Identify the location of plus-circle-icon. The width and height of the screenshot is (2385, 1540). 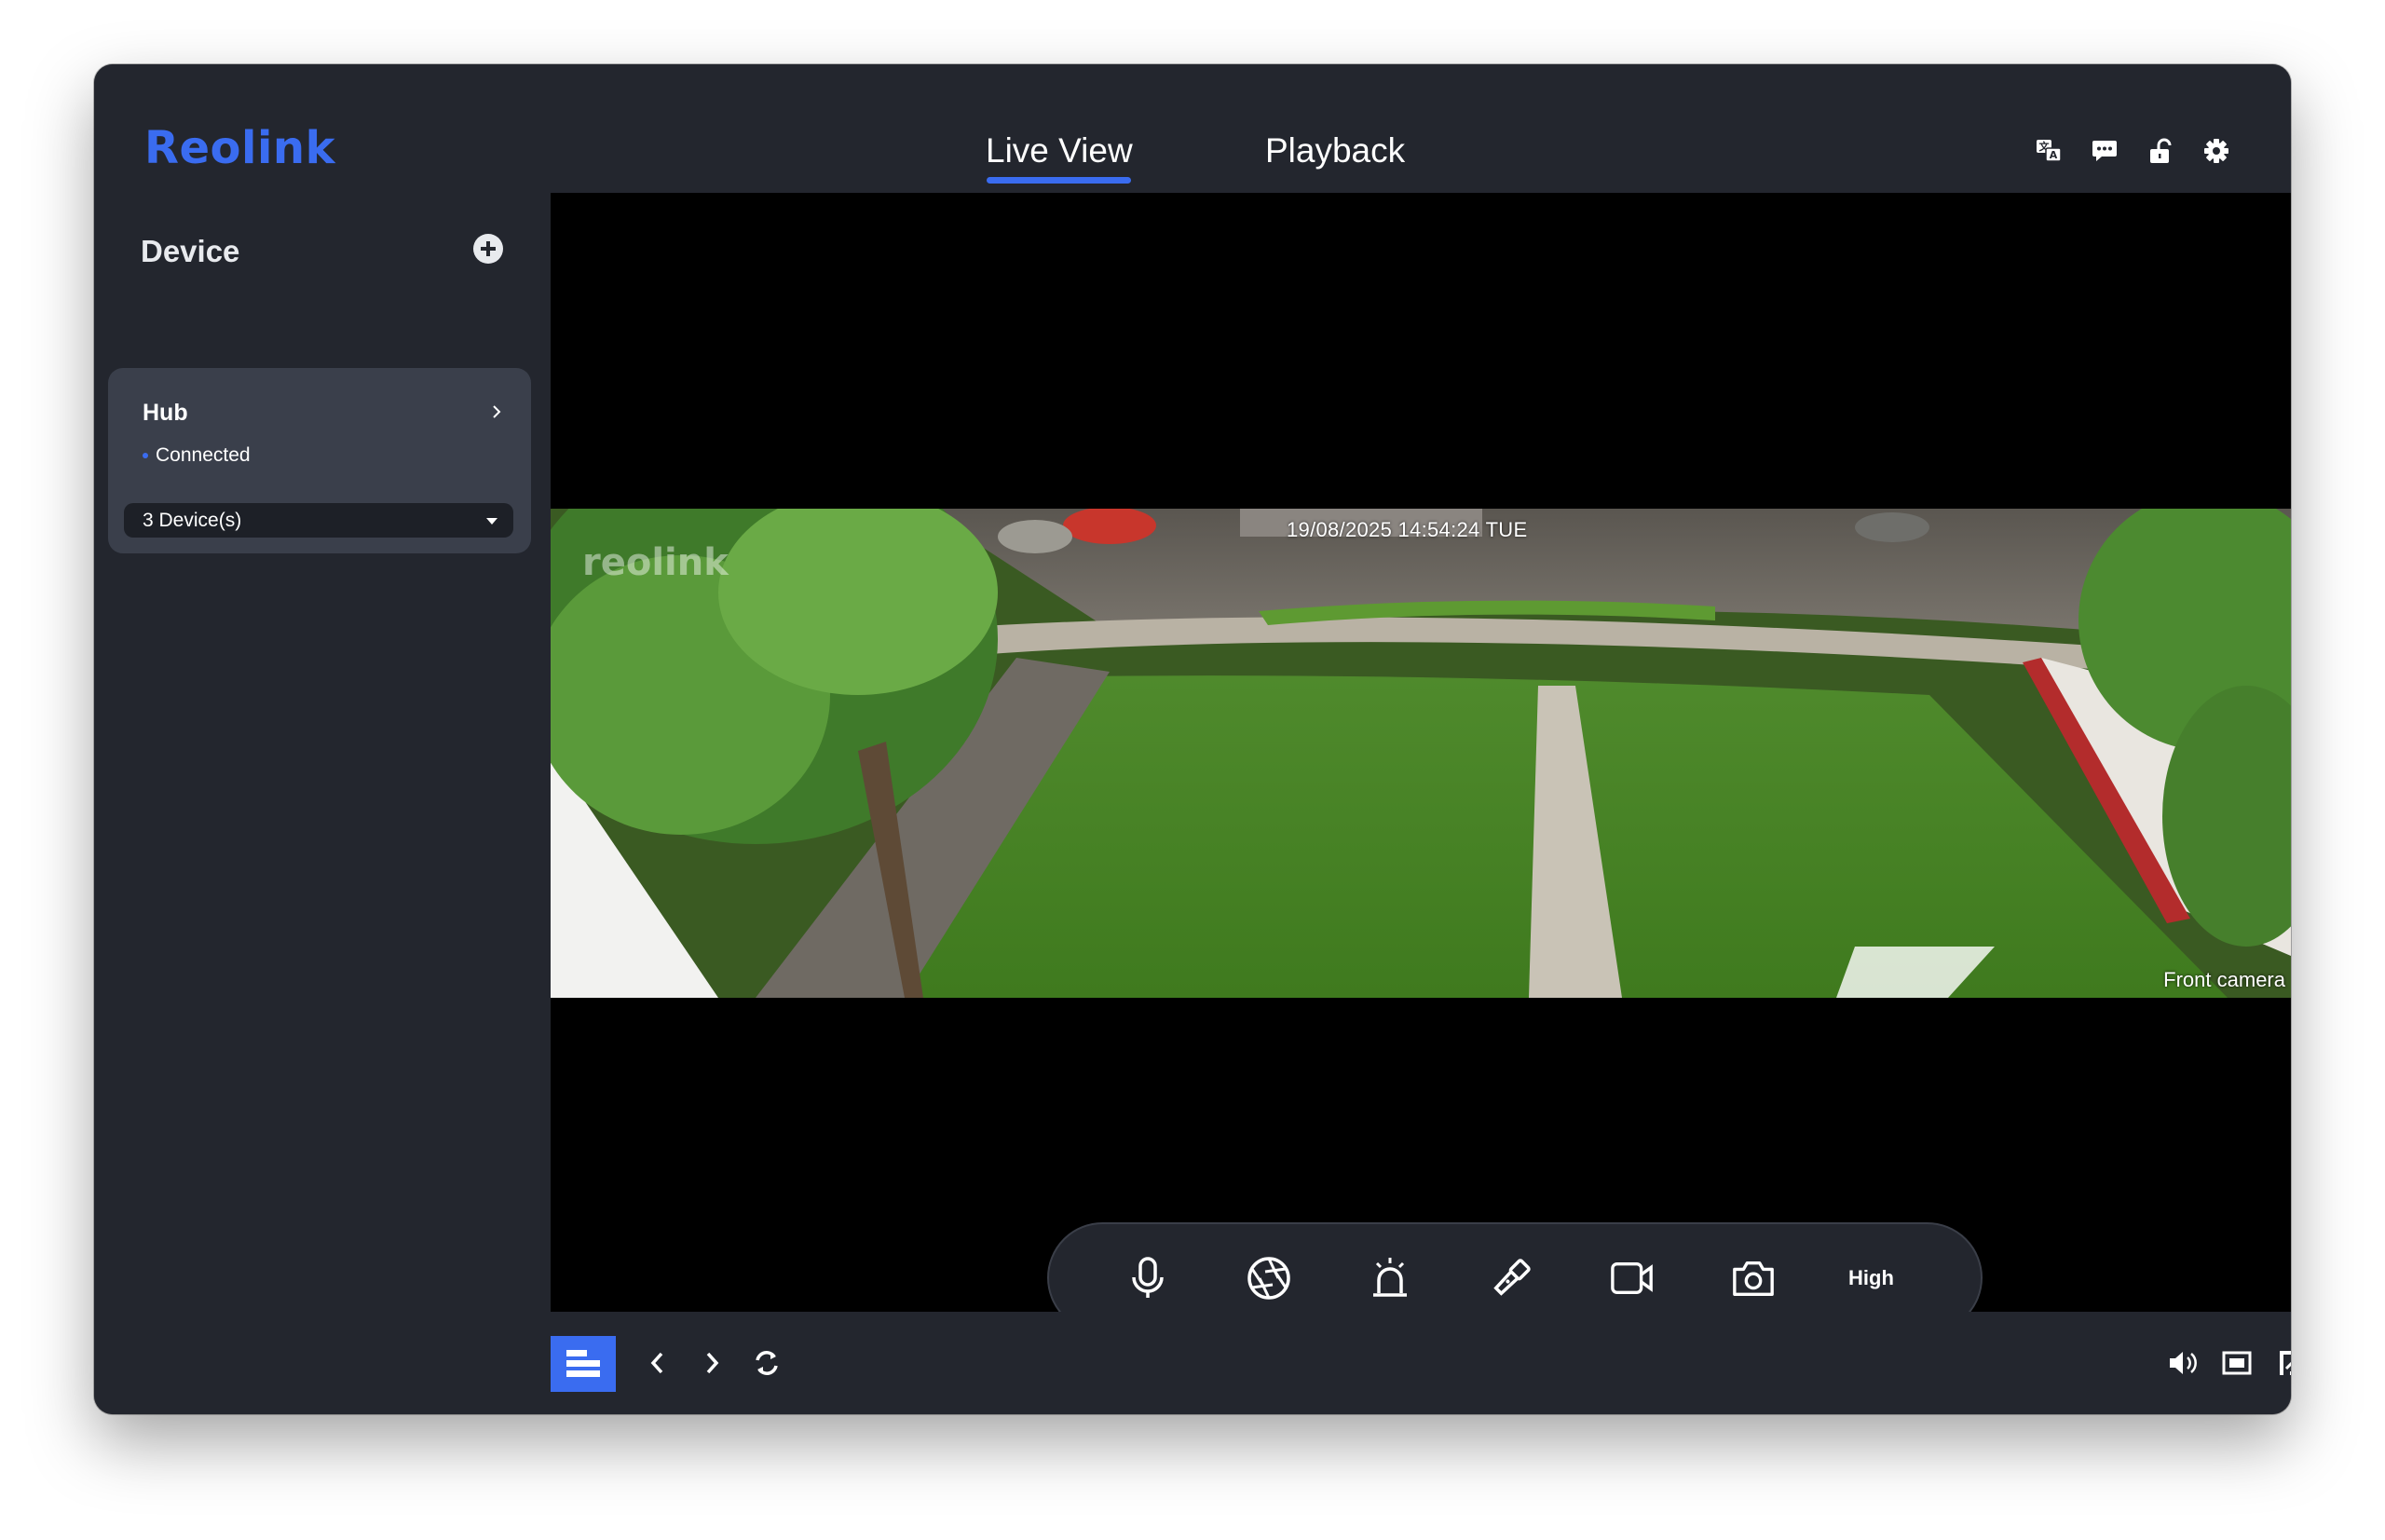
(488, 249).